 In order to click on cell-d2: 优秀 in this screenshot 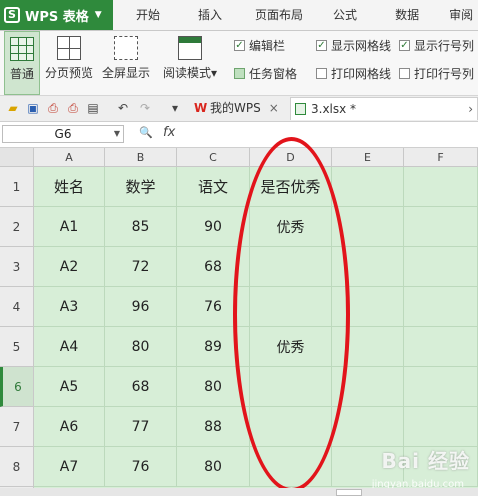, I will do `click(291, 227)`.